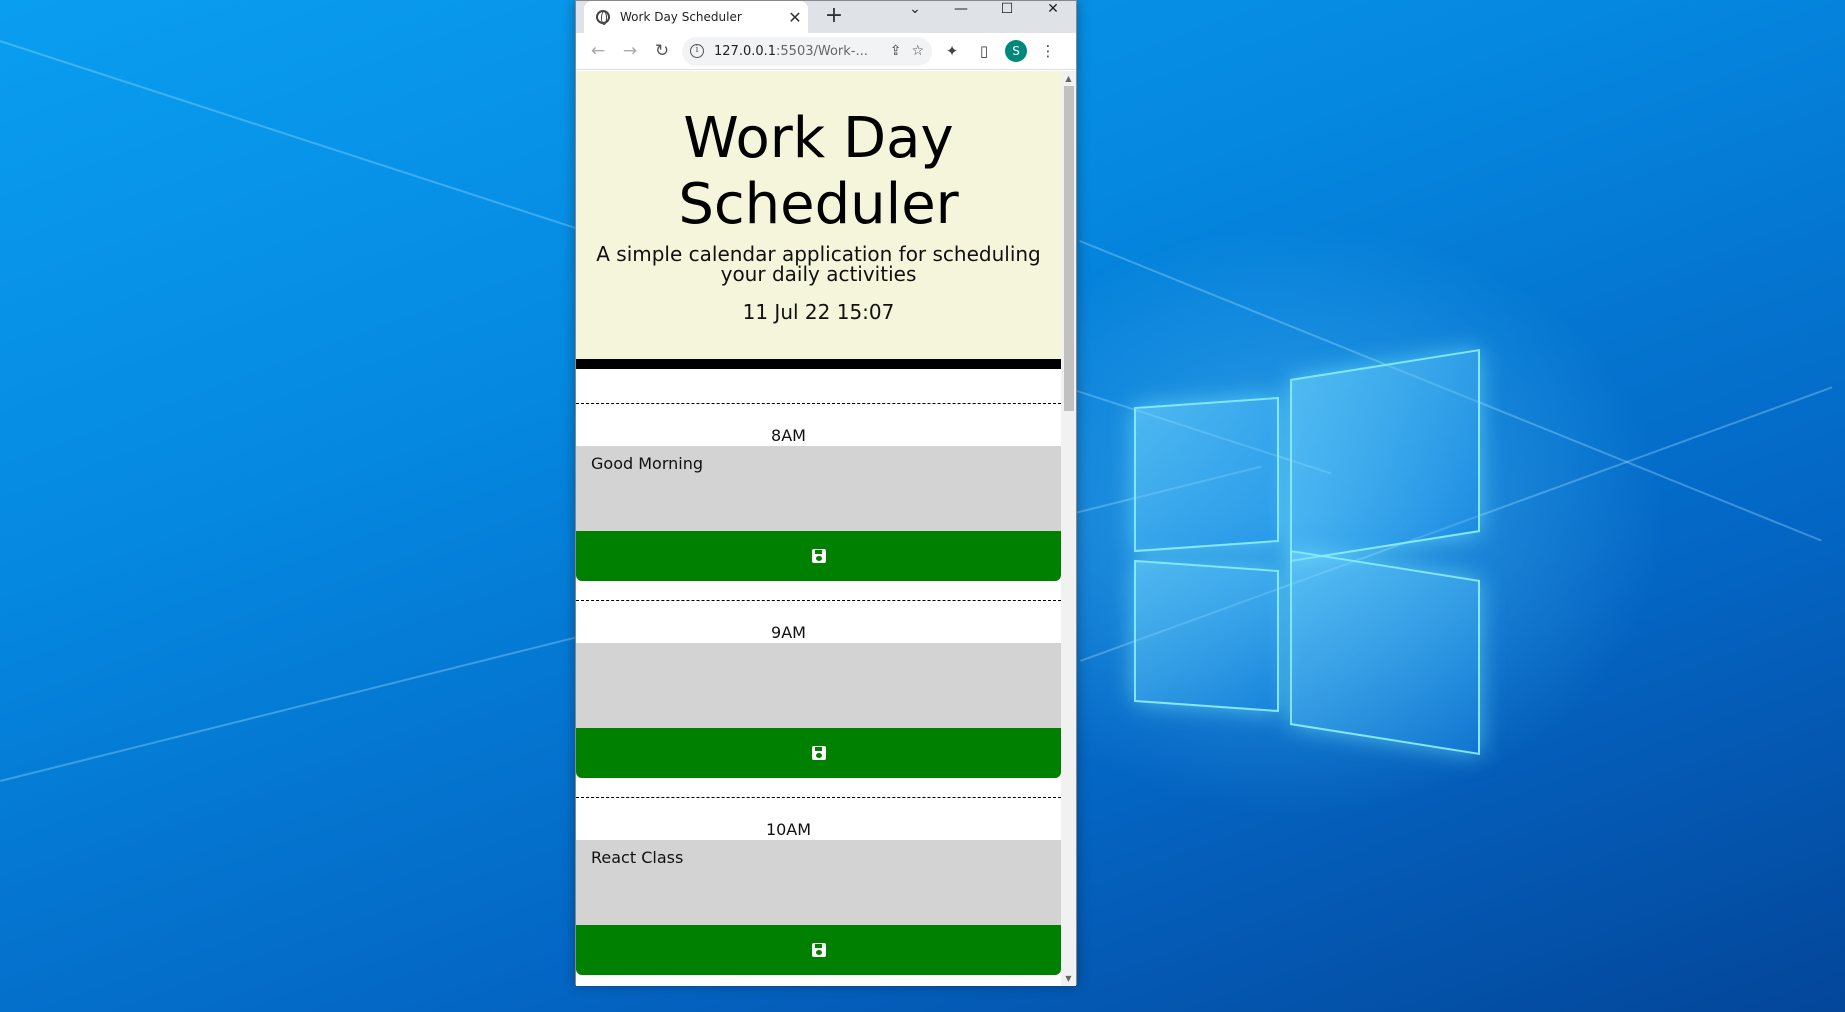  I want to click on reload-icon: ↻, so click(662, 51).